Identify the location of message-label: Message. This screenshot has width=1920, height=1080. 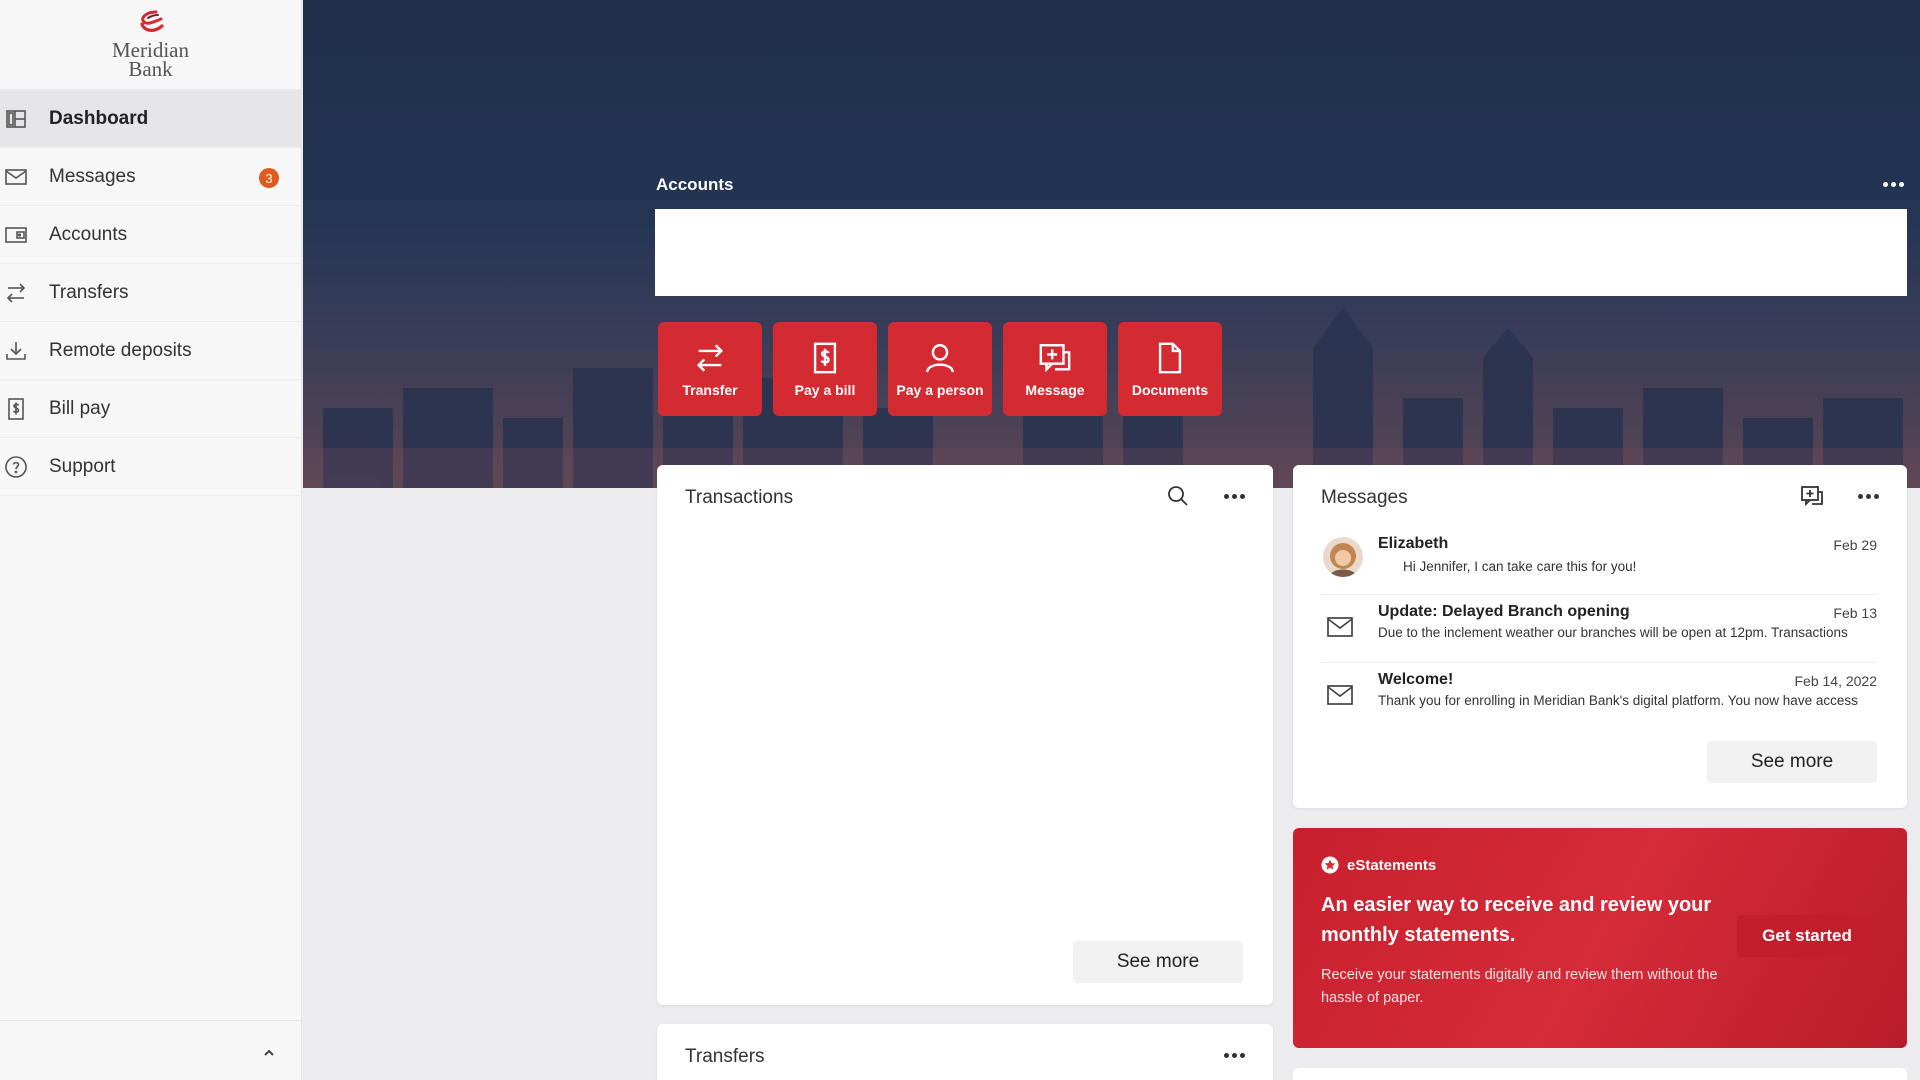
(1055, 389).